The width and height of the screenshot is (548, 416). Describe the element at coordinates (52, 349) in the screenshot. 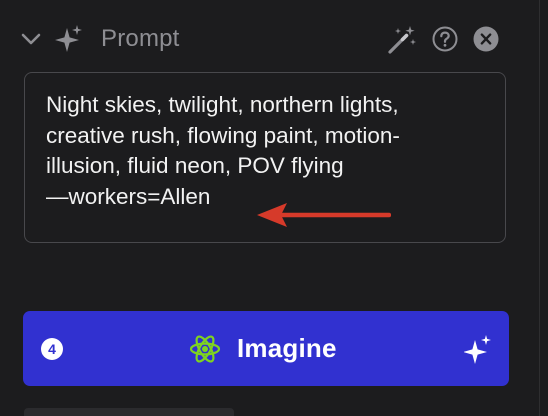

I see `image-count-badge: 4` at that location.